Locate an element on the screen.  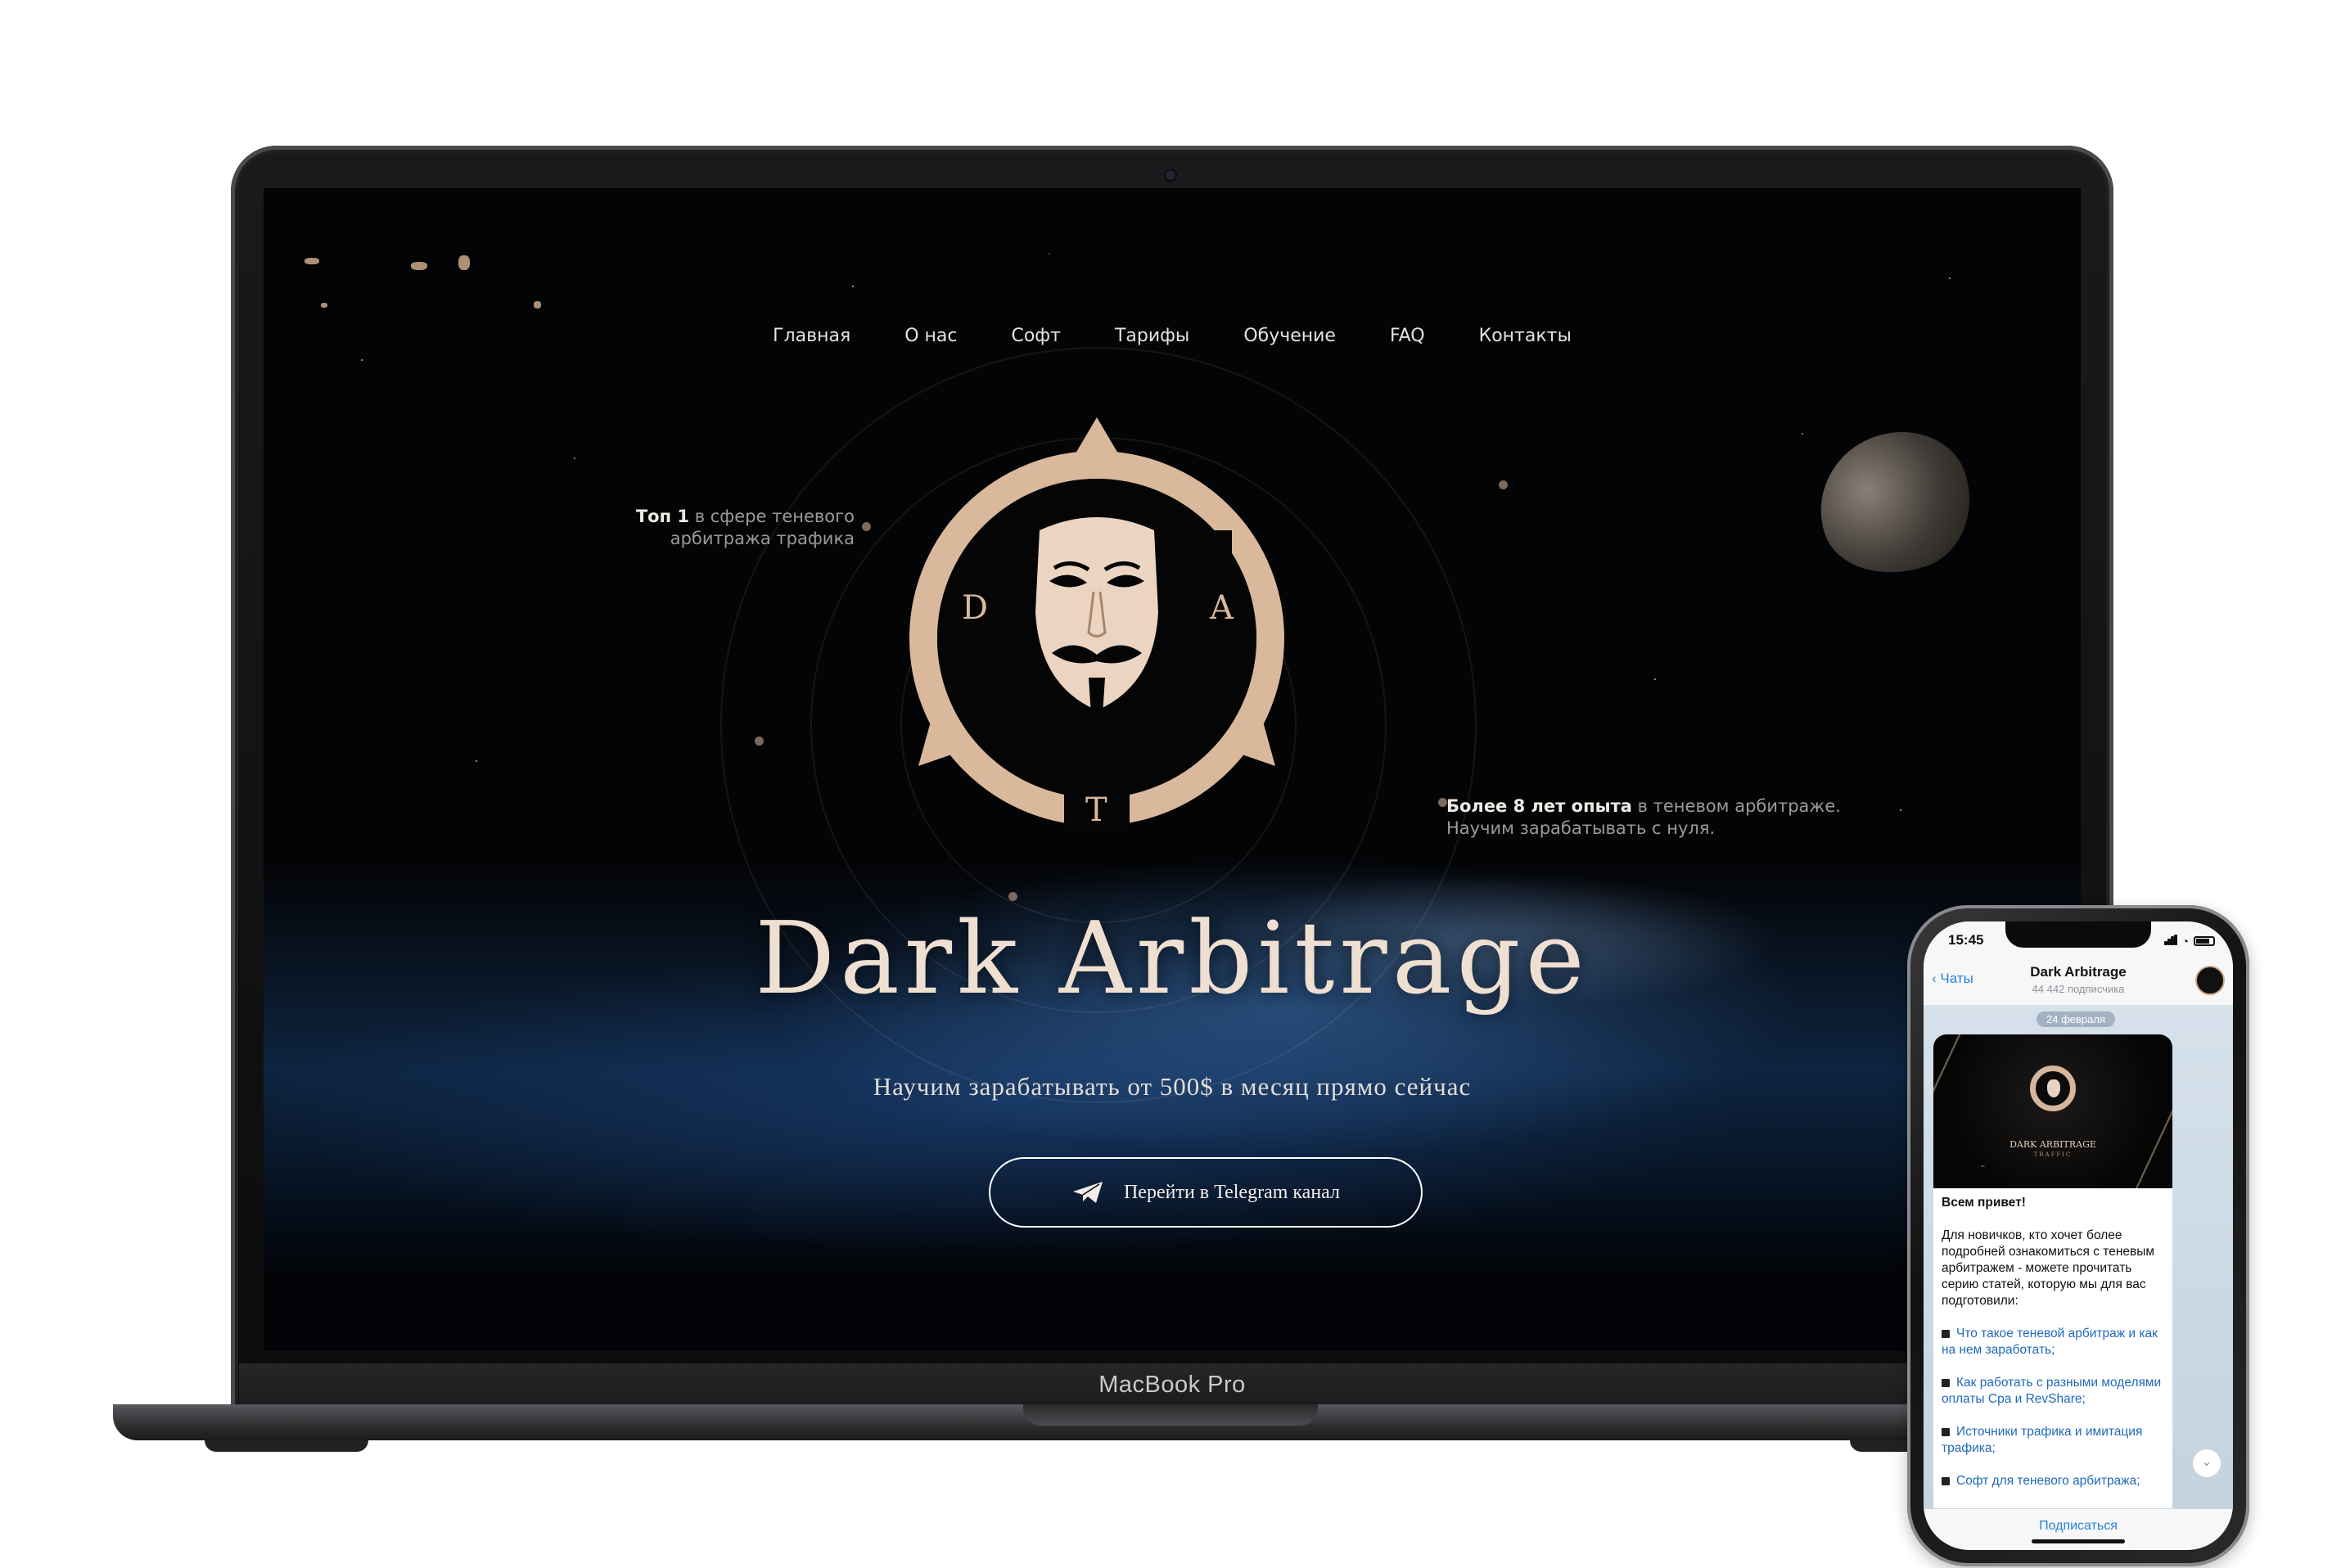
preview-title: DARK ARBITRAGE is located at coordinates (2052, 1144).